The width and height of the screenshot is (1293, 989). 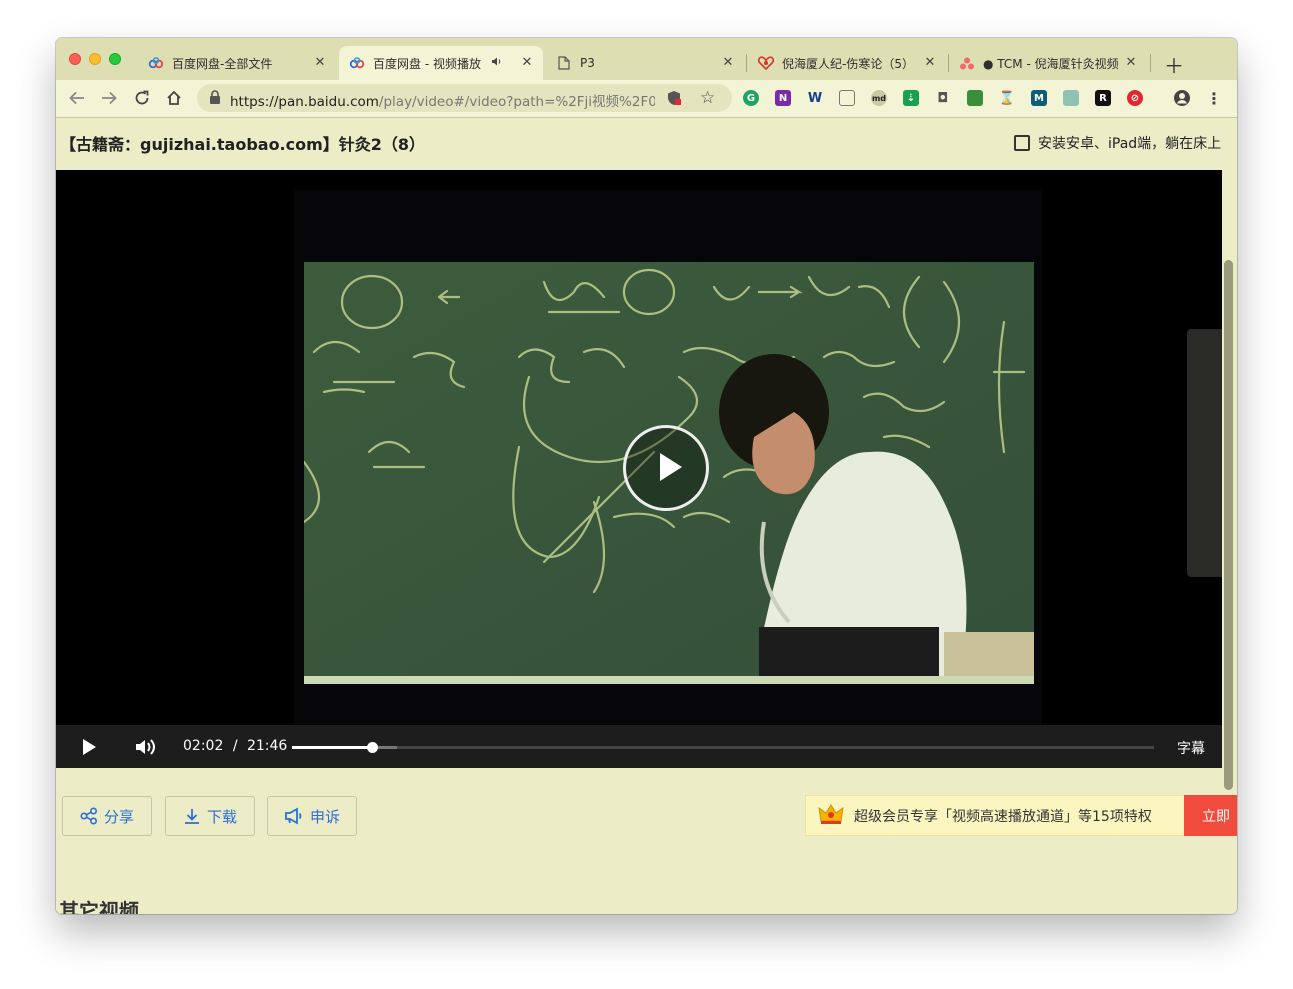 I want to click on progress-played, so click(x=332, y=747).